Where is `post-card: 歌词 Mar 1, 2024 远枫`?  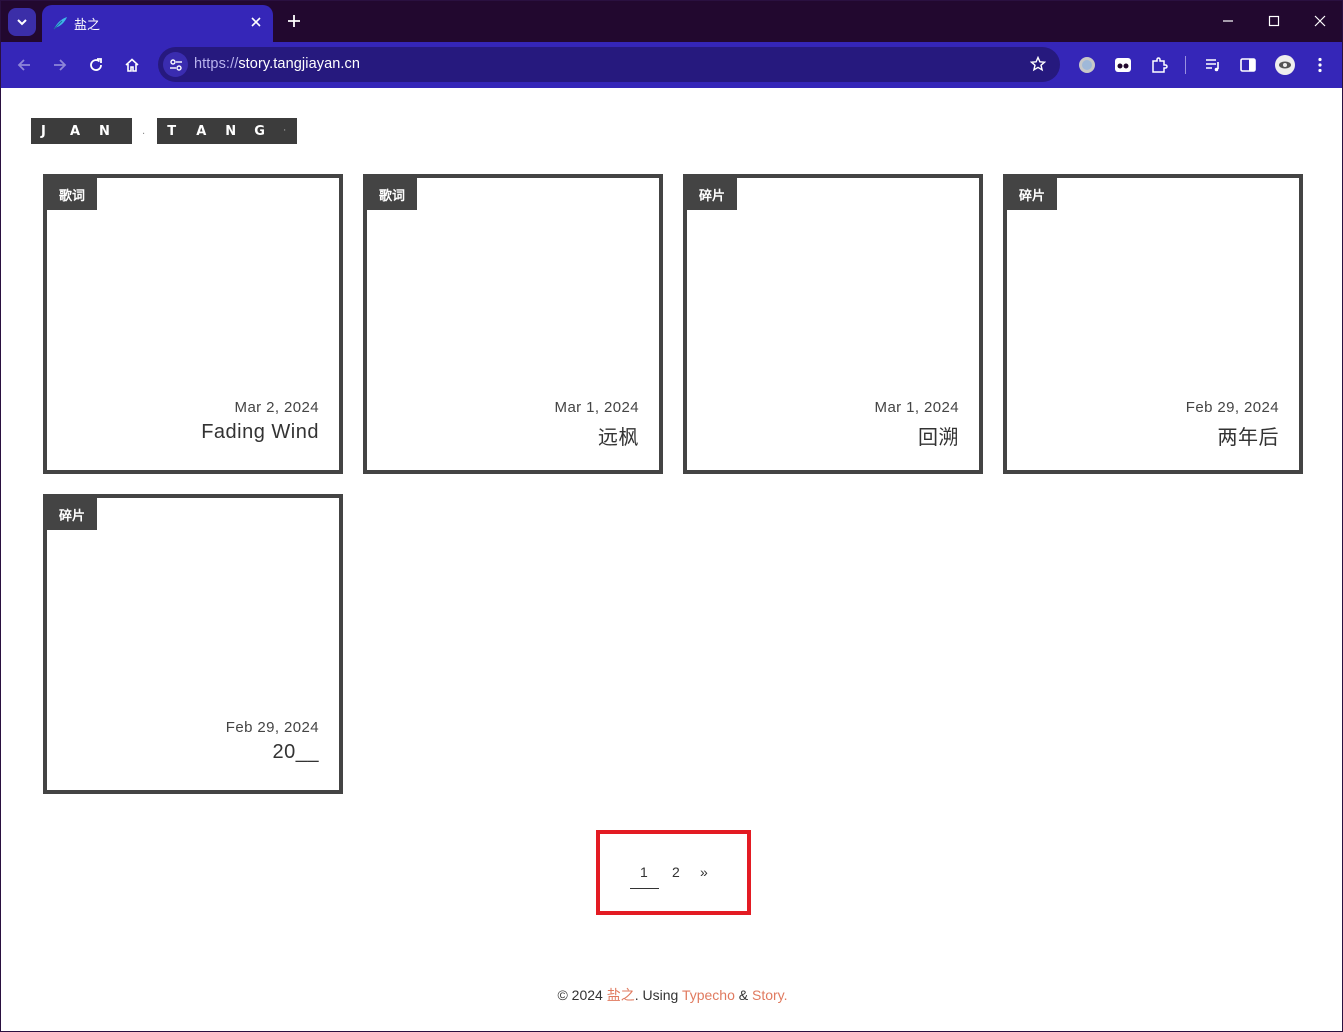
post-card: 歌词 Mar 1, 2024 远枫 is located at coordinates (513, 324).